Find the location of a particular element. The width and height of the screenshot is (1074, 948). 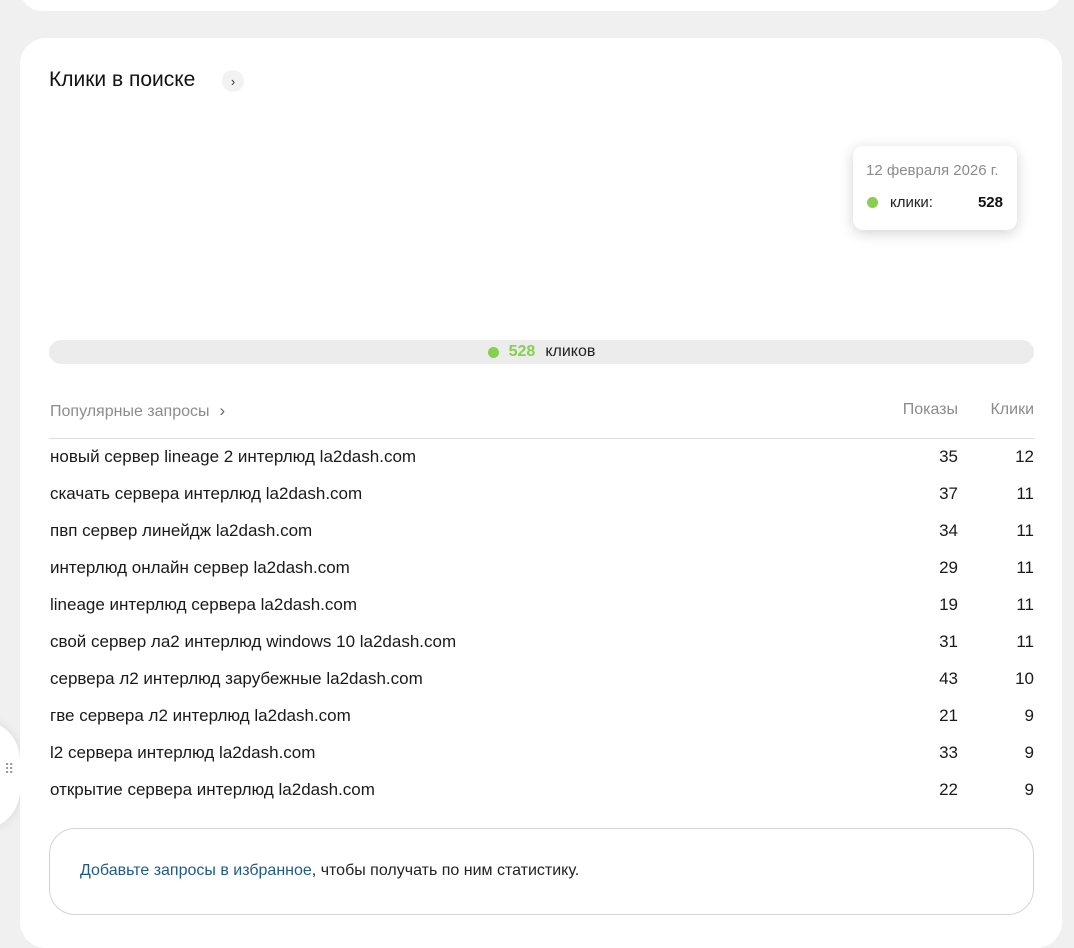

query-text: интерлюд онлайн сервер la2dash.com is located at coordinates (200, 567).